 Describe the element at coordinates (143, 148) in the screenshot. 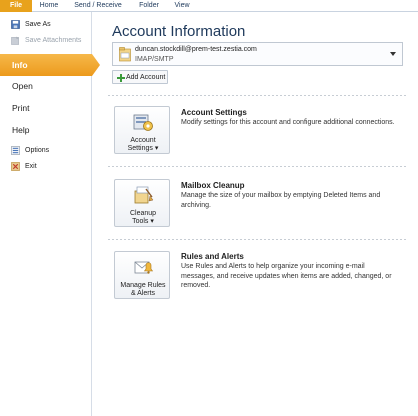

I see `account-settings-label-line2: Settings ▾` at that location.